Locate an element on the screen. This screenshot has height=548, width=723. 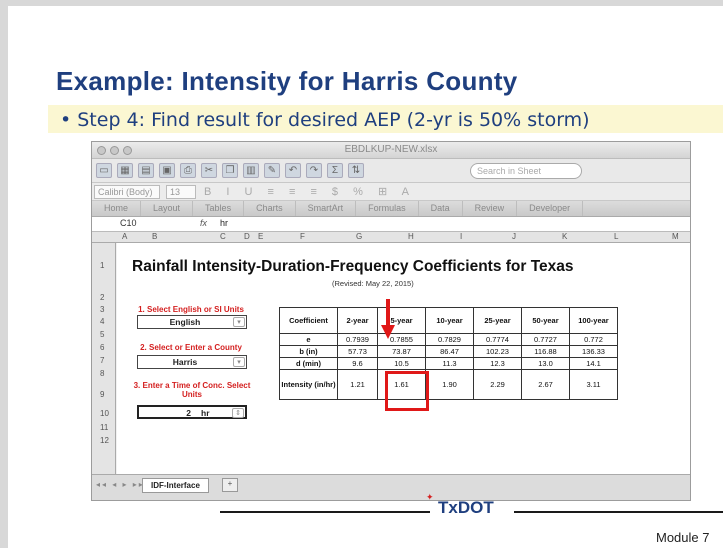
row-6: 6 is located at coordinates (102, 347).